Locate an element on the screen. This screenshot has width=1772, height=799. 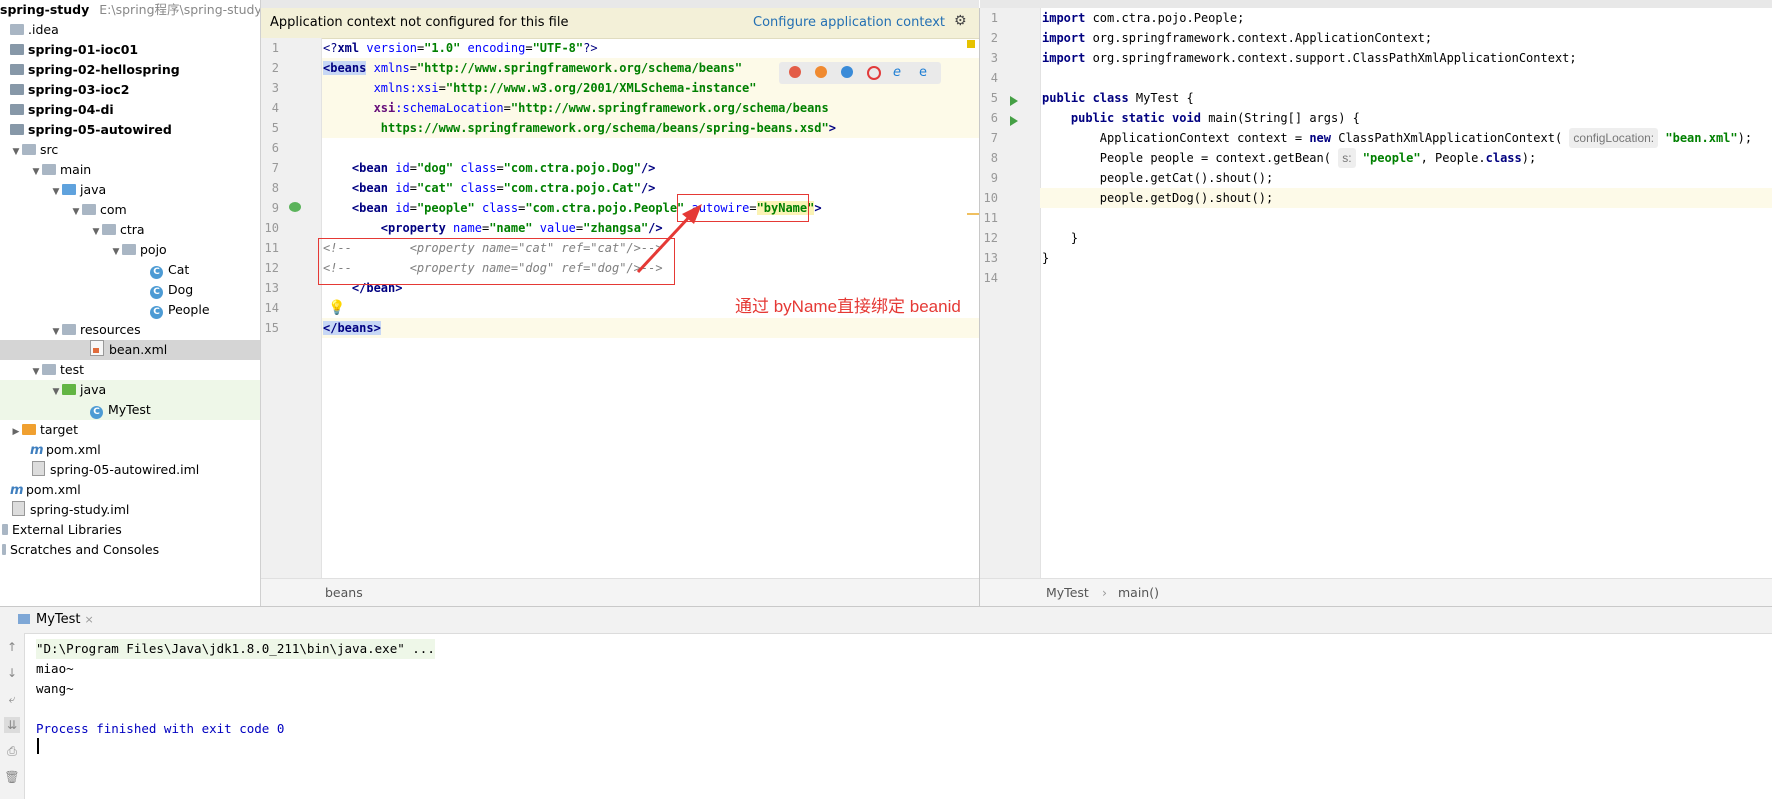
tree-item-spring-02-hellospring: spring-02-hellospring is located at coordinates (130, 70).